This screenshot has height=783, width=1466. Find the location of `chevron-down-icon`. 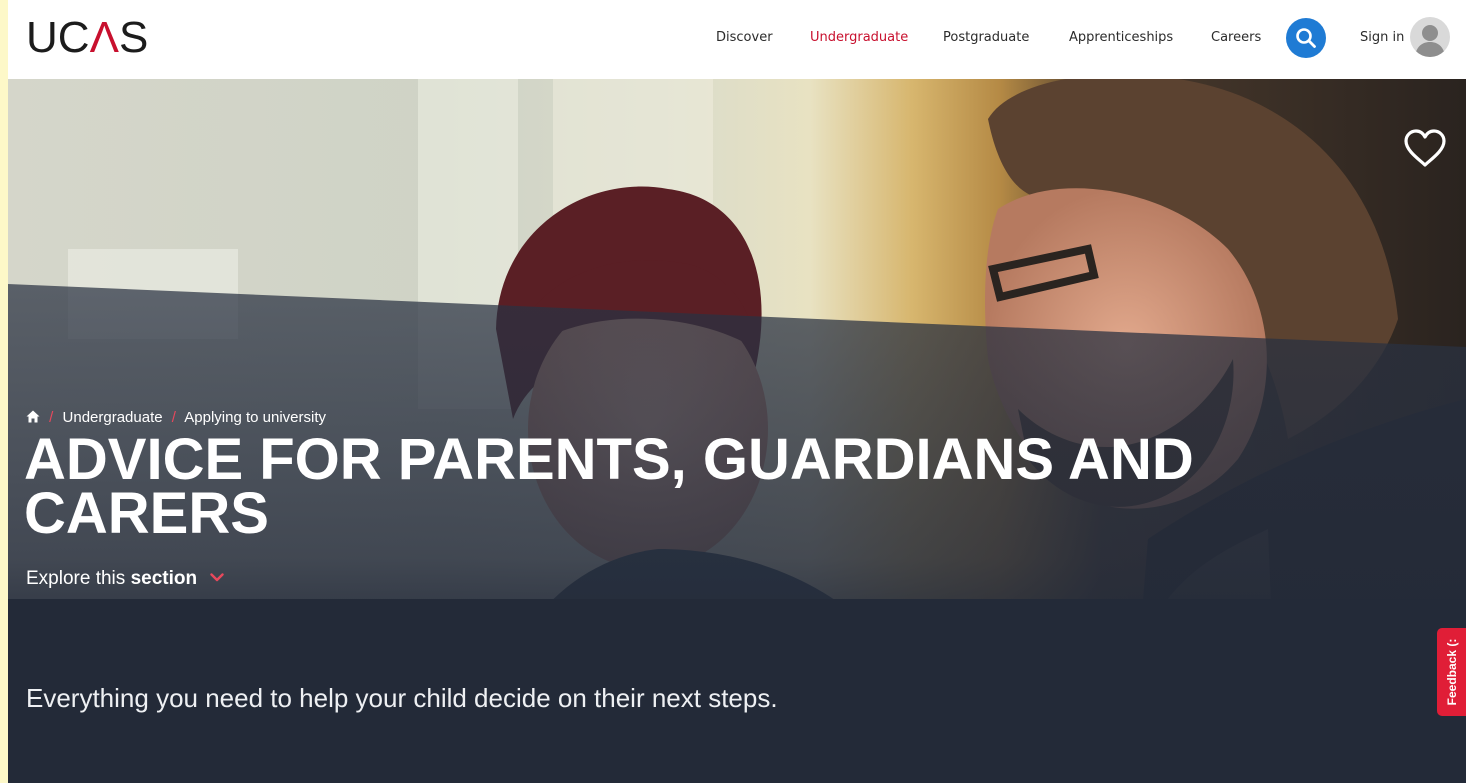

chevron-down-icon is located at coordinates (217, 577).